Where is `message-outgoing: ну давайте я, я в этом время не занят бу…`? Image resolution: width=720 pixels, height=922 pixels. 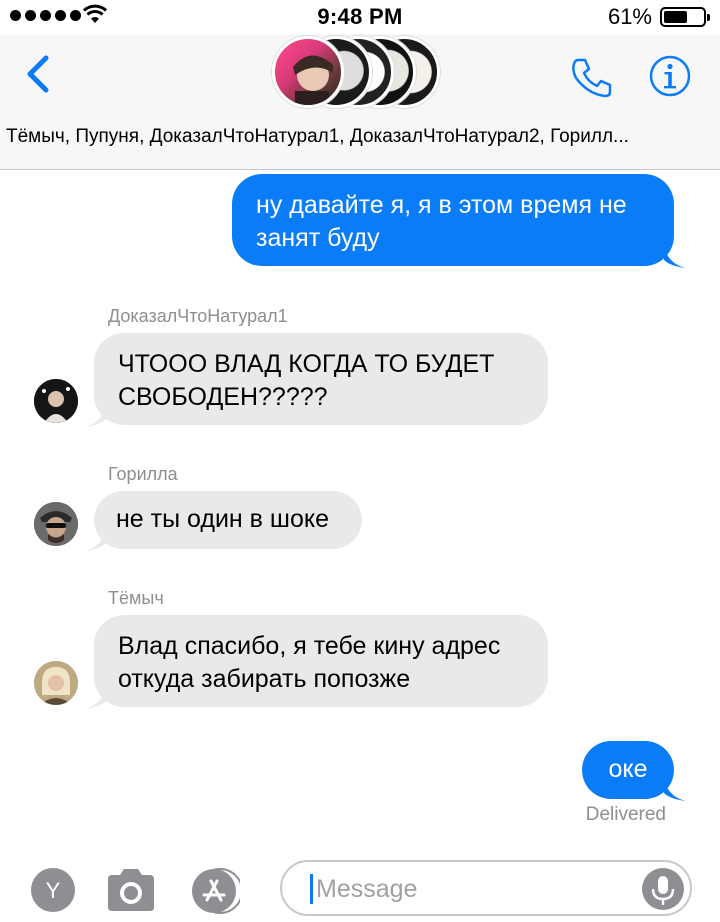 message-outgoing: ну давайте я, я в этом время не занят бу… is located at coordinates (459, 221).